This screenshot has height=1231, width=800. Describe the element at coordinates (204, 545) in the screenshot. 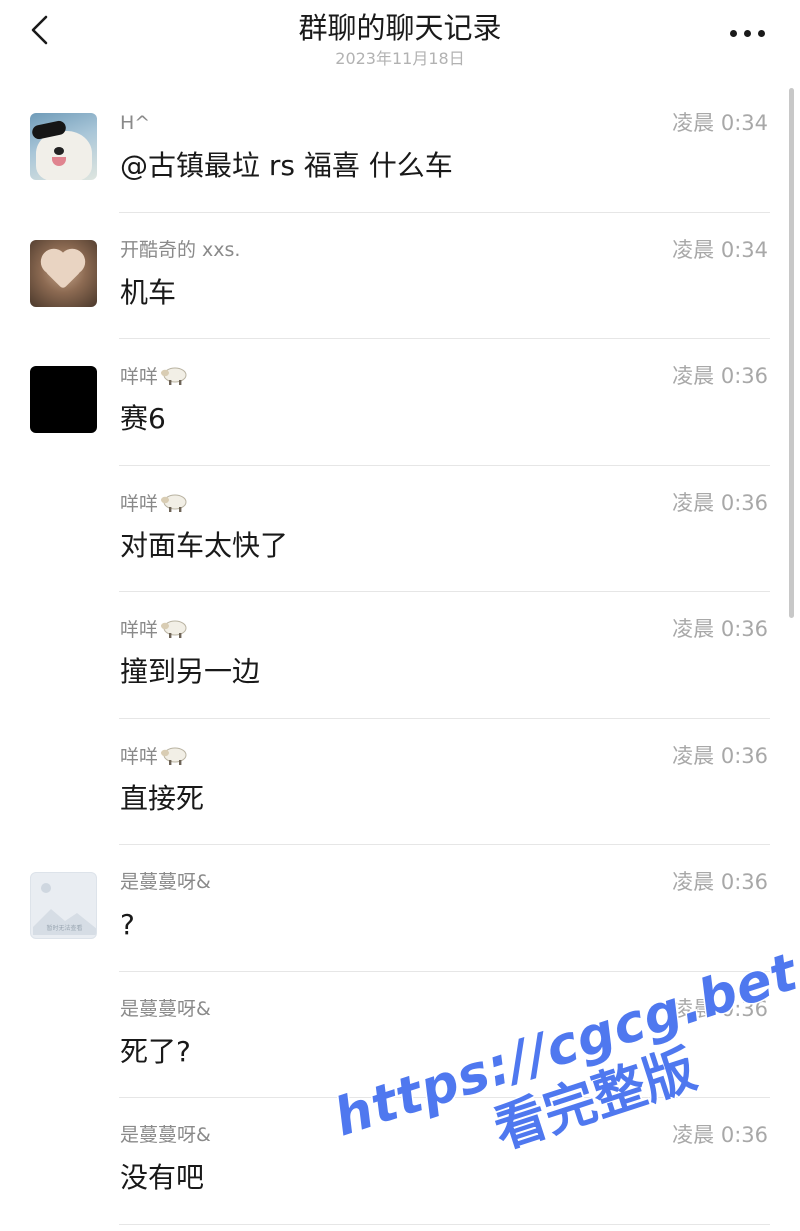

I see `message-text: 对面车太快了` at that location.